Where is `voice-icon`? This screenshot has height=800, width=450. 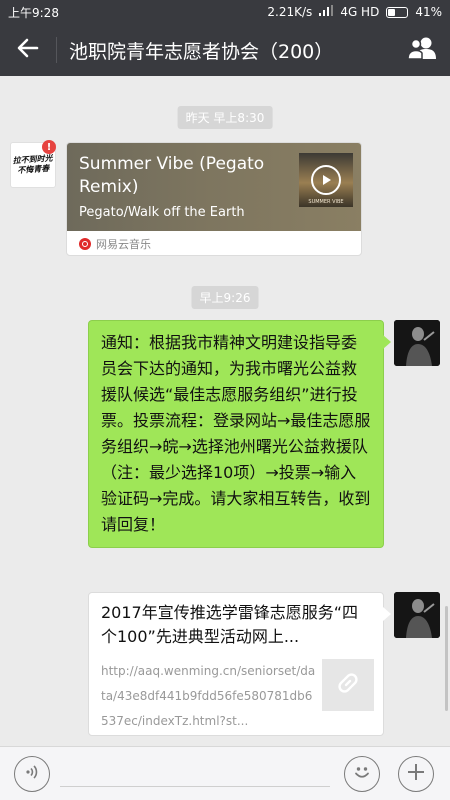
voice-icon is located at coordinates (32, 774).